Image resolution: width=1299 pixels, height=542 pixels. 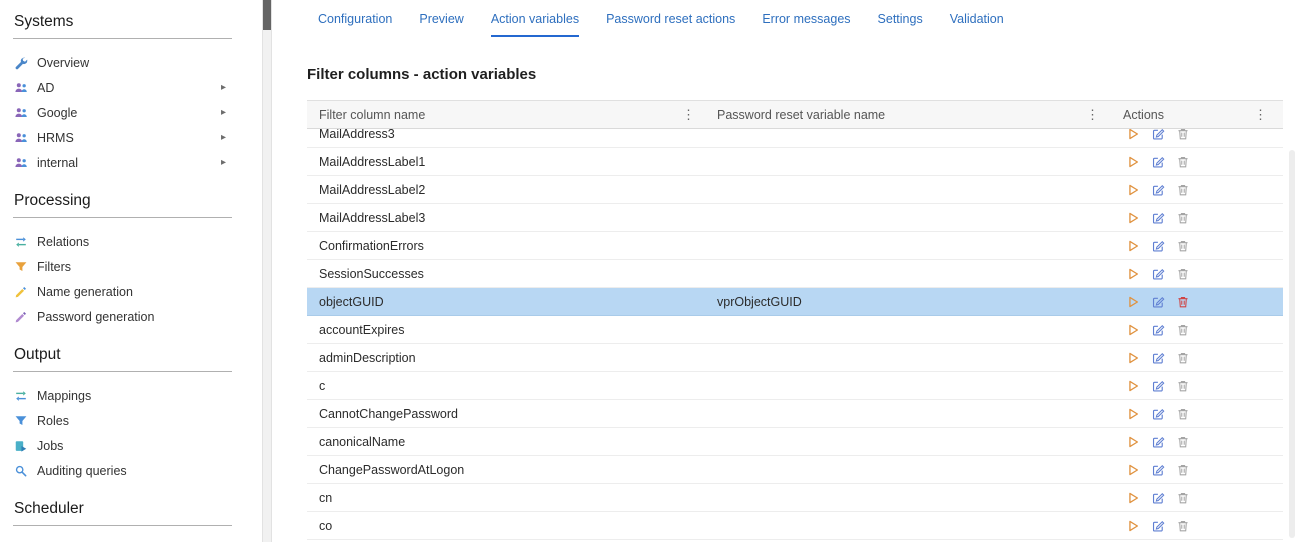 What do you see at coordinates (977, 24) in the screenshot?
I see `tab-validation: Validation` at bounding box center [977, 24].